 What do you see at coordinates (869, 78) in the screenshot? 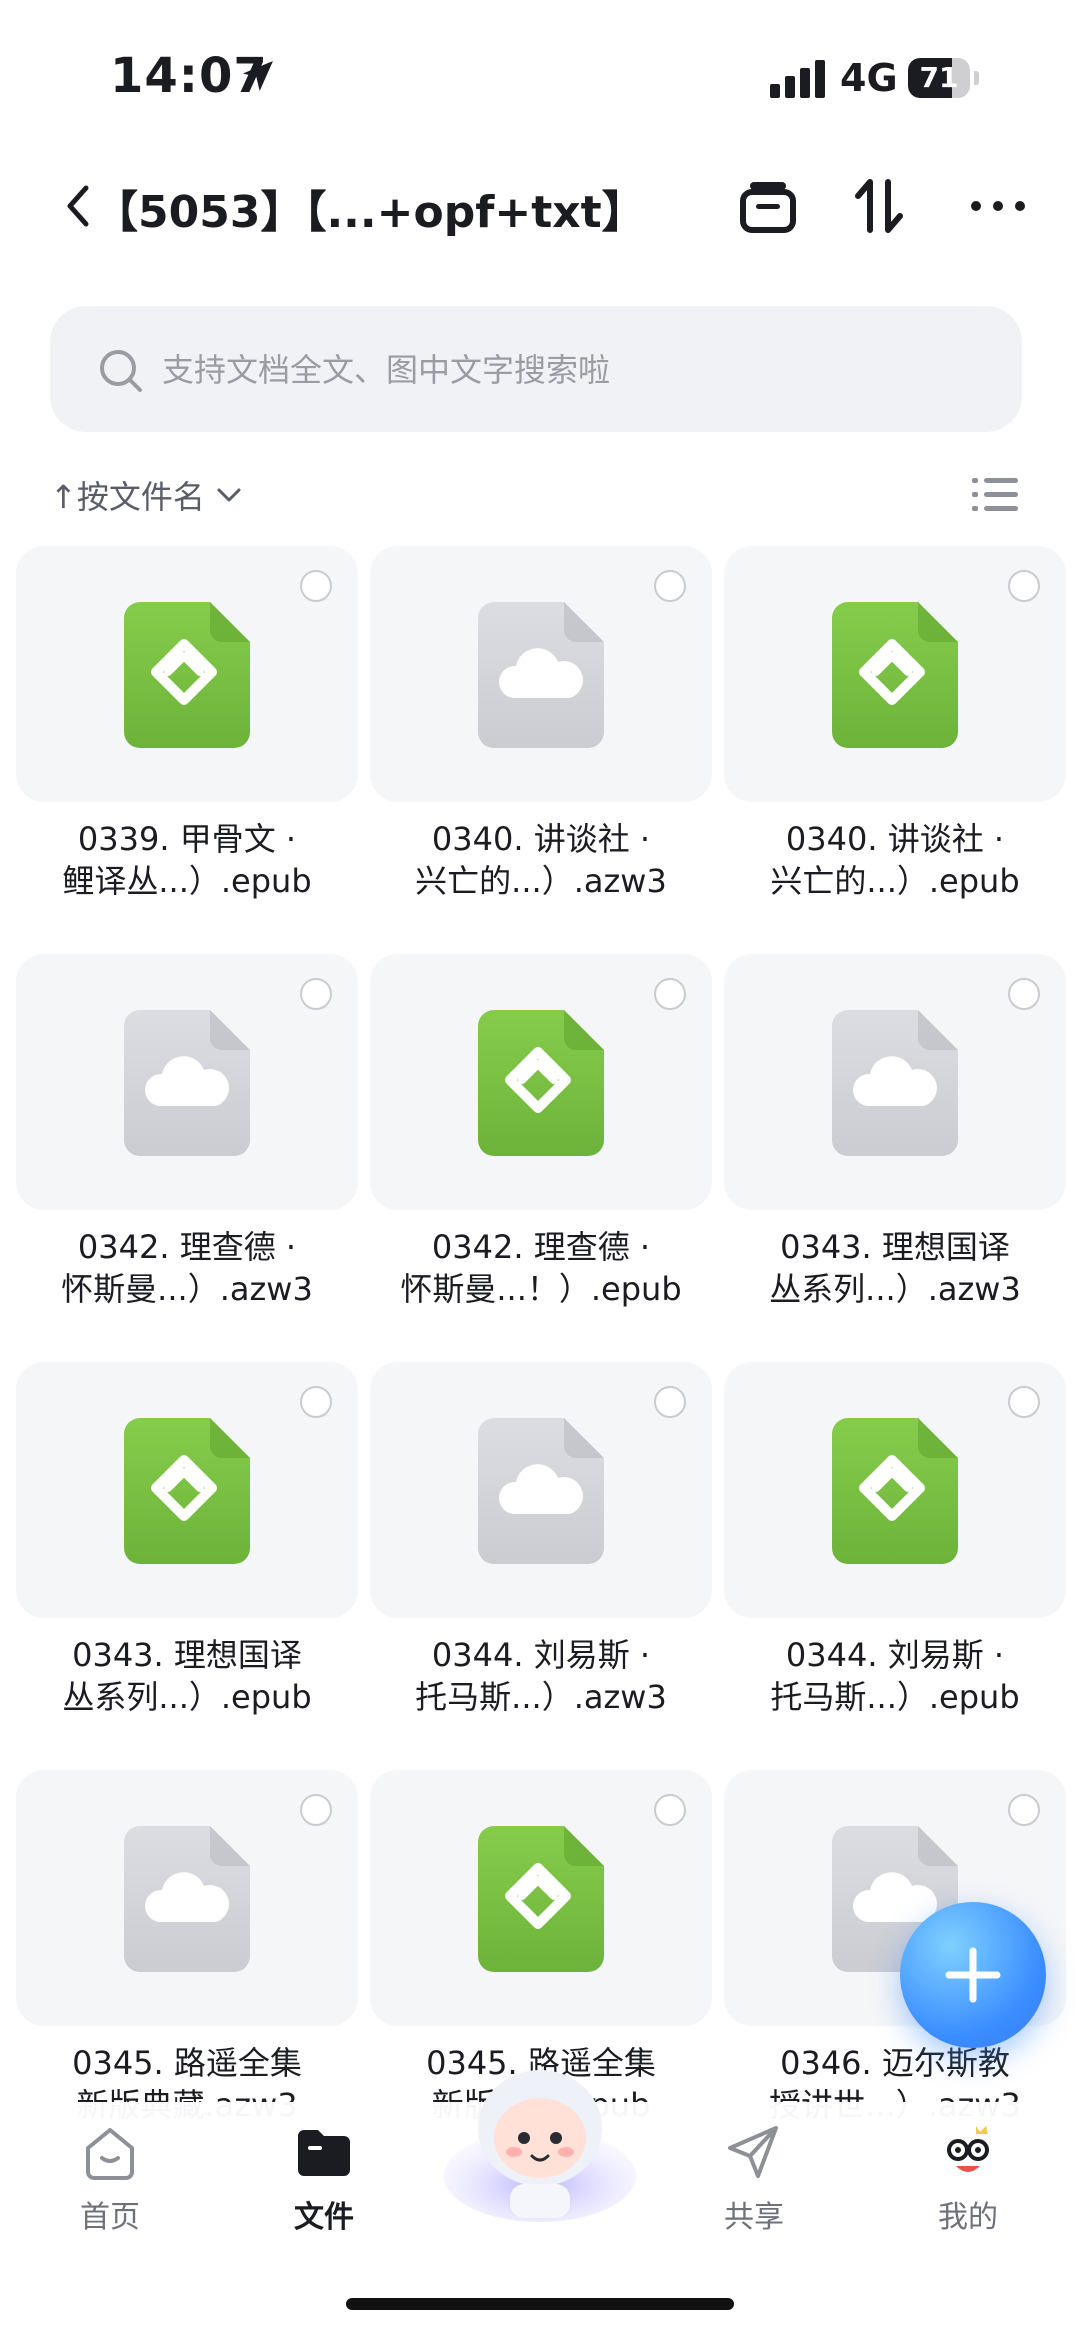
I see `network-type: 4G` at bounding box center [869, 78].